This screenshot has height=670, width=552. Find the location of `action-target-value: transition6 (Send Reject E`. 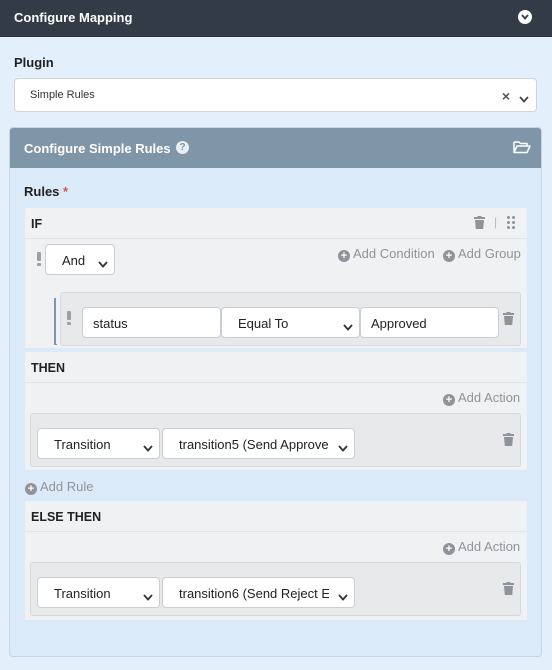

action-target-value: transition6 (Send Reject E is located at coordinates (254, 593).